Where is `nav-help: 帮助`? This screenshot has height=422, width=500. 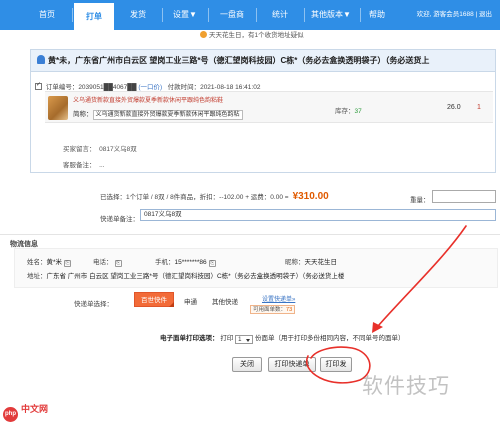 nav-help: 帮助 is located at coordinates (377, 15).